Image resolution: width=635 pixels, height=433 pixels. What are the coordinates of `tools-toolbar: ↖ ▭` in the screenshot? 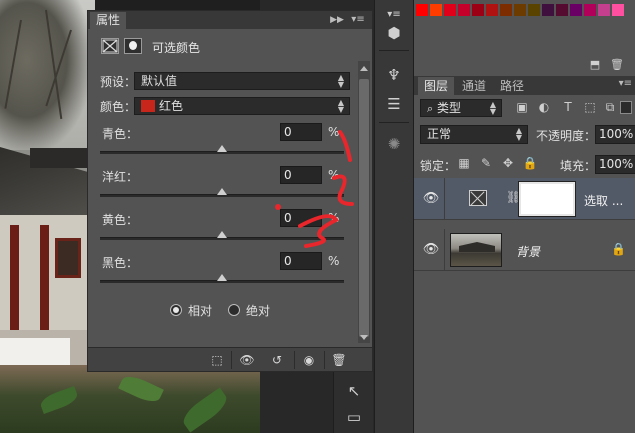 It's located at (353, 402).